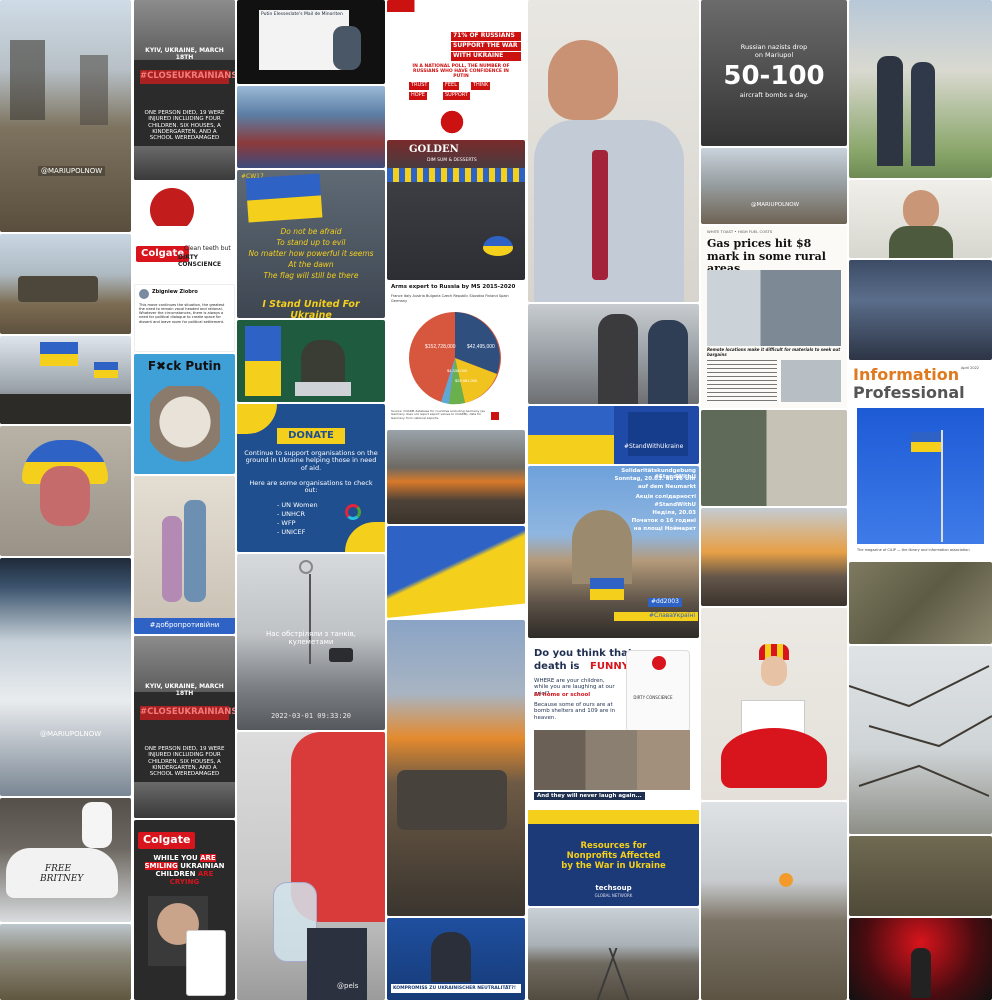 This screenshot has width=992, height=1000. I want to click on grumpy-cat-poster: F✖ck Putin, so click(184, 414).